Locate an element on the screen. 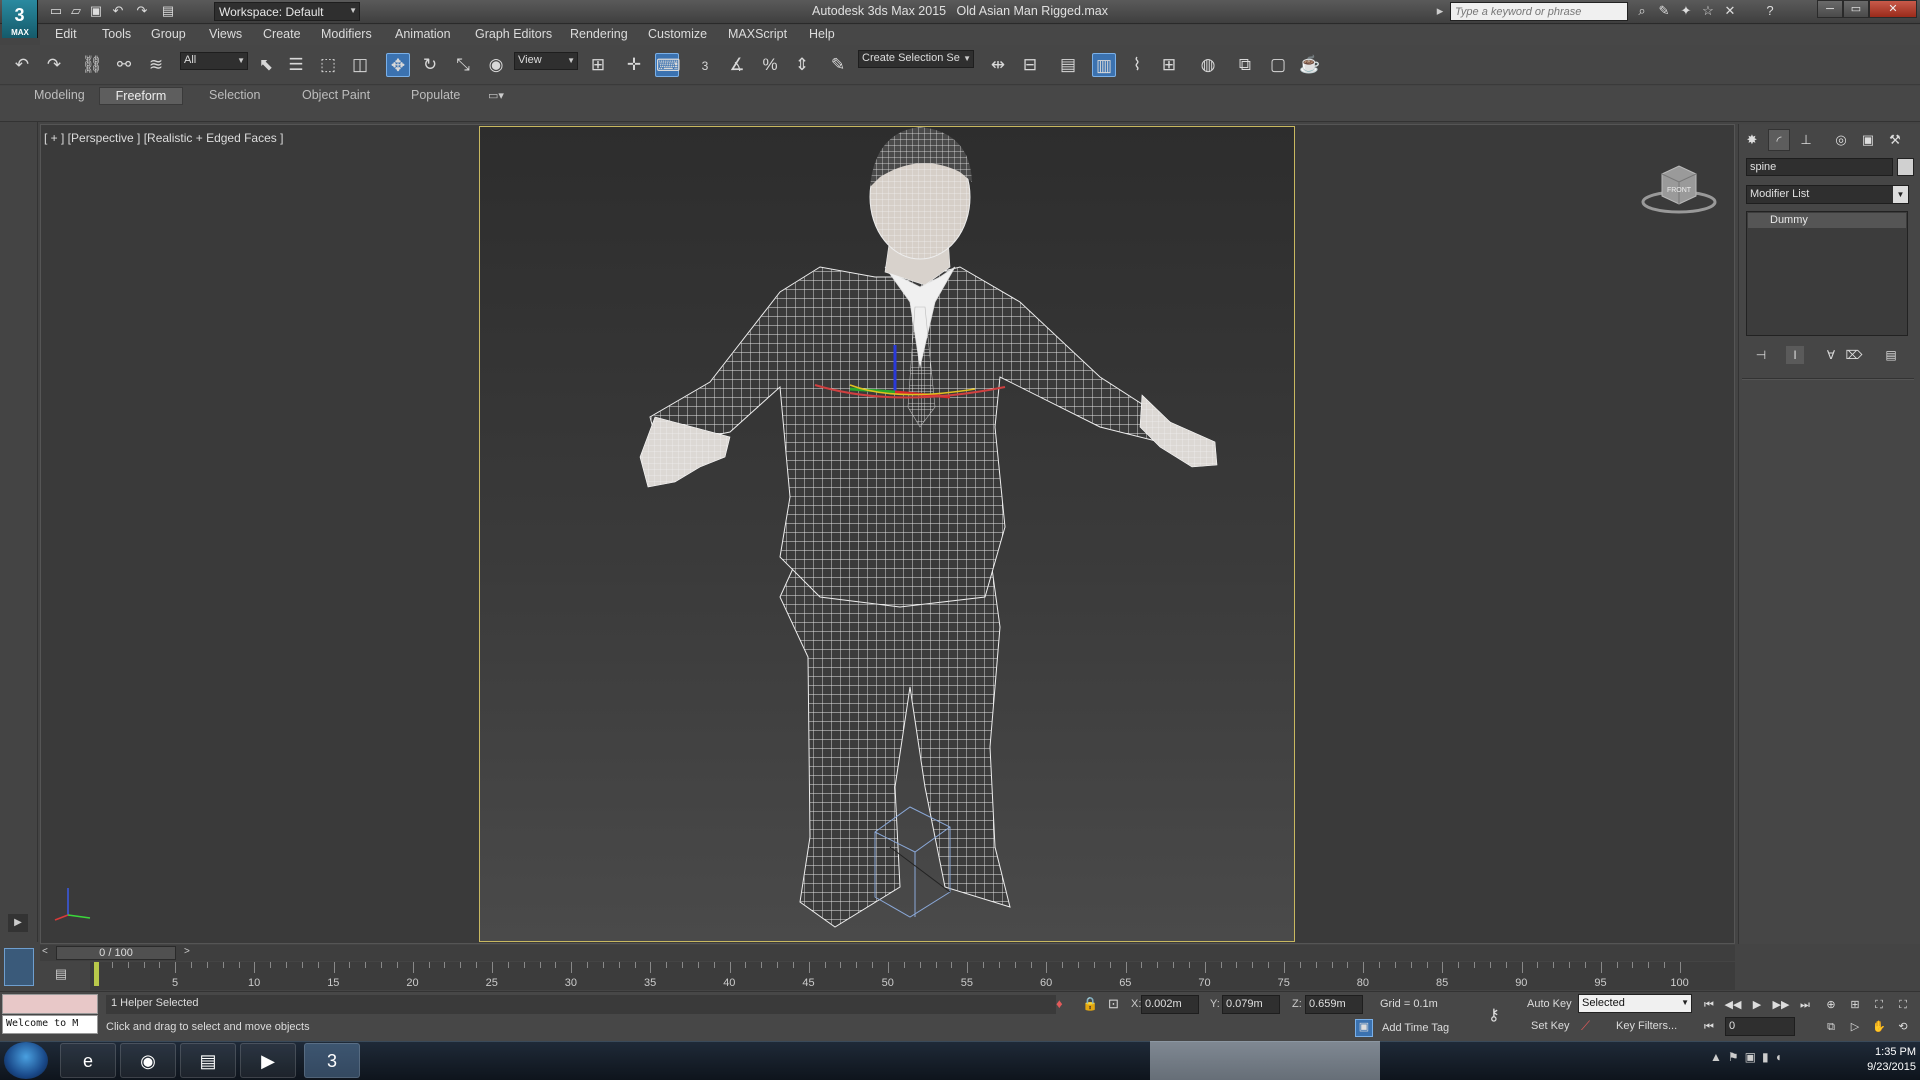 This screenshot has width=1920, height=1080. select-and-rotate-icon: ↻ is located at coordinates (430, 65).